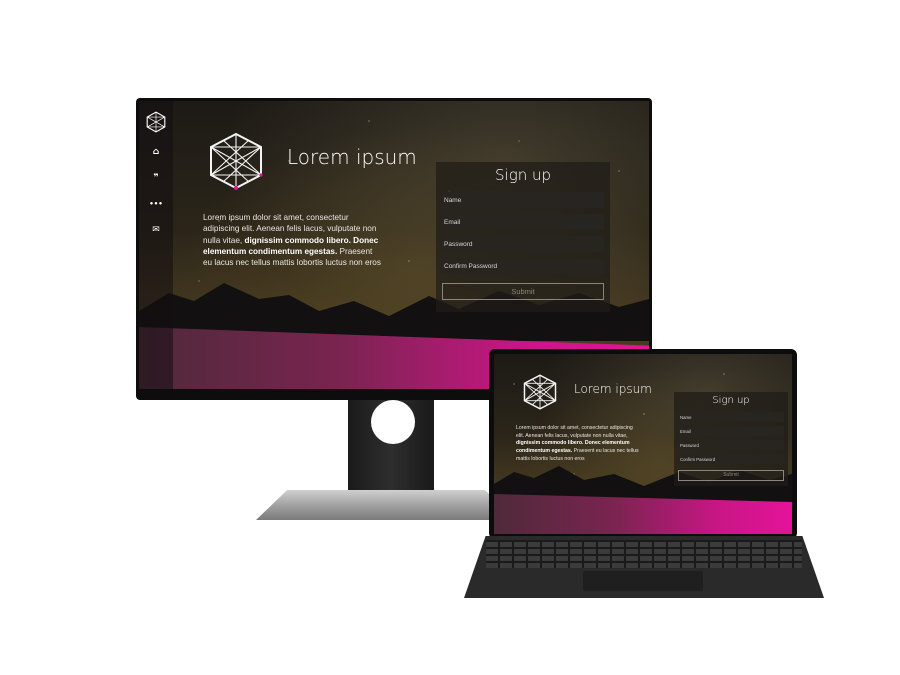 The width and height of the screenshot is (900, 675). What do you see at coordinates (523, 175) in the screenshot?
I see `signup-title: Sign up` at bounding box center [523, 175].